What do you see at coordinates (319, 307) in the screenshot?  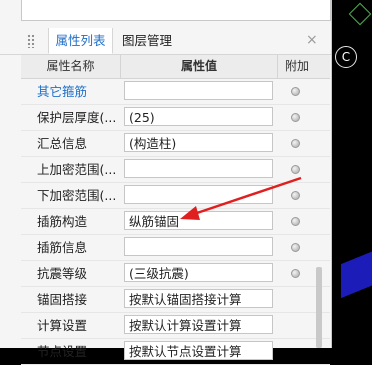 I see `scrollbar-thumb` at bounding box center [319, 307].